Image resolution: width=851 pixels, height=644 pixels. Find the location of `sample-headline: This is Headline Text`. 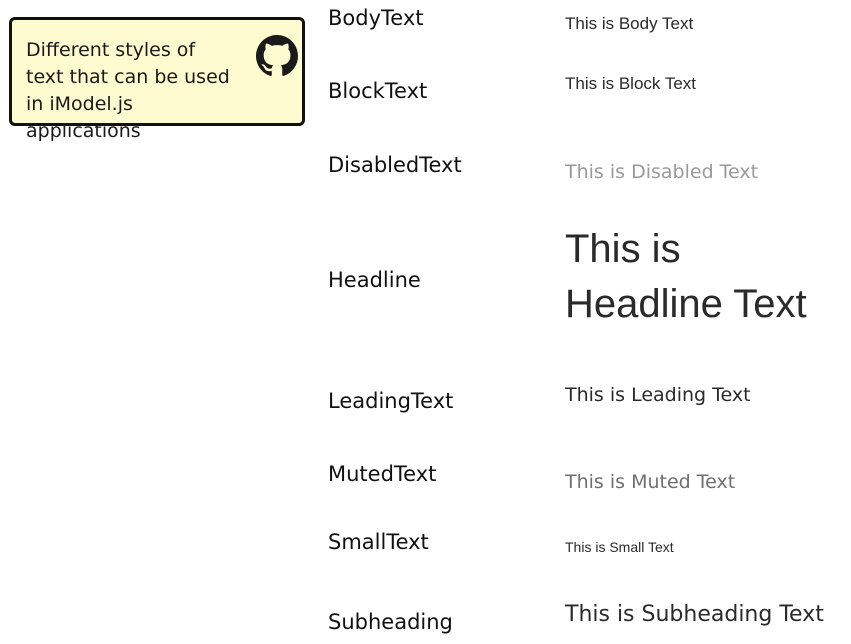

sample-headline: This is Headline Text is located at coordinates (686, 276).